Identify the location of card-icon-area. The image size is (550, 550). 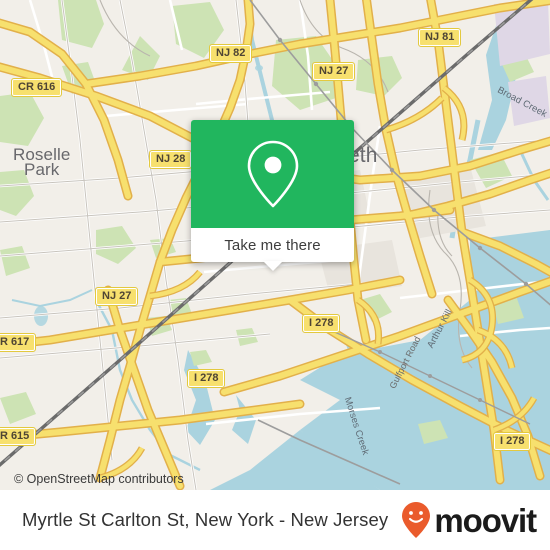
(272, 174).